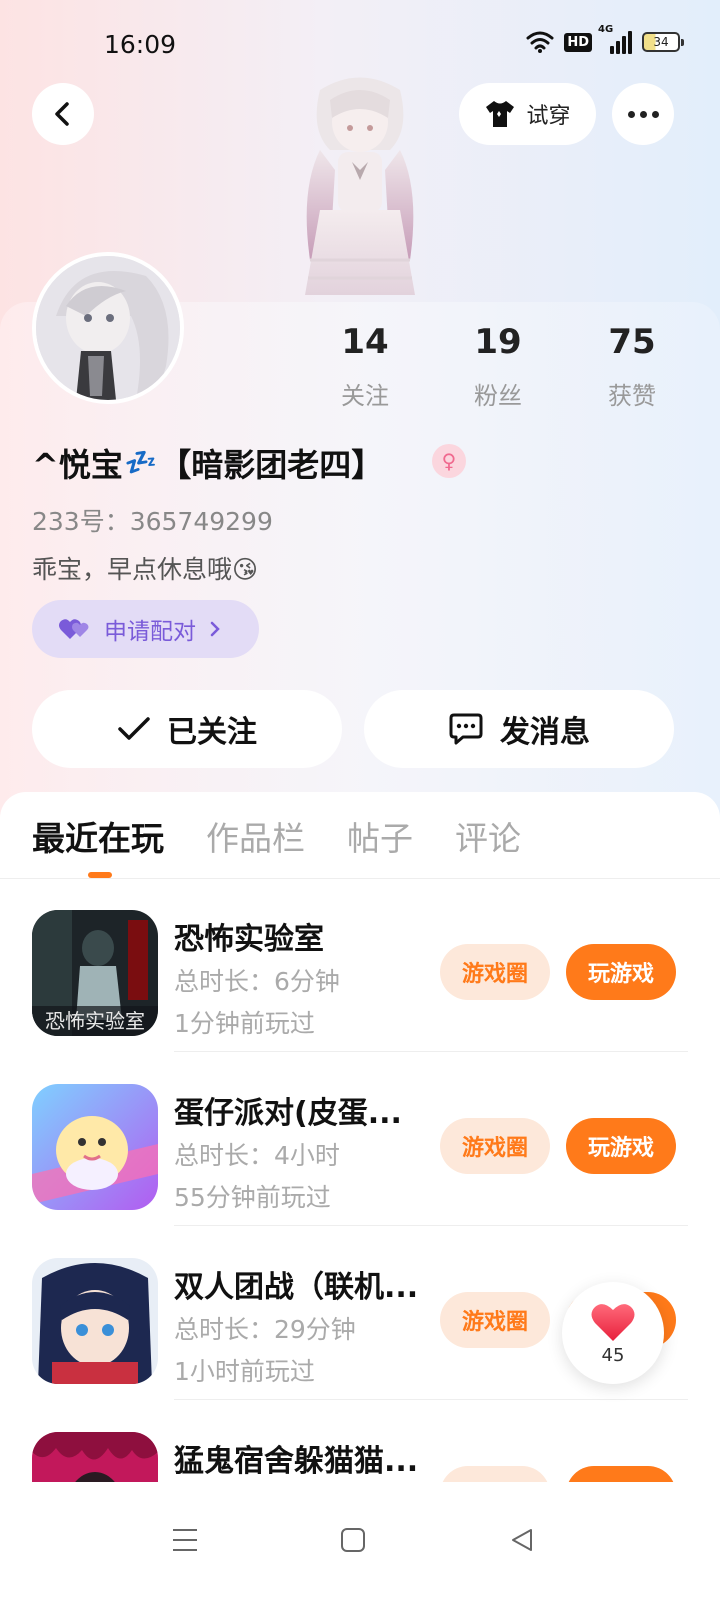 This screenshot has width=720, height=1600. Describe the element at coordinates (95, 1147) in the screenshot. I see `game-icon-eggy-party` at that location.